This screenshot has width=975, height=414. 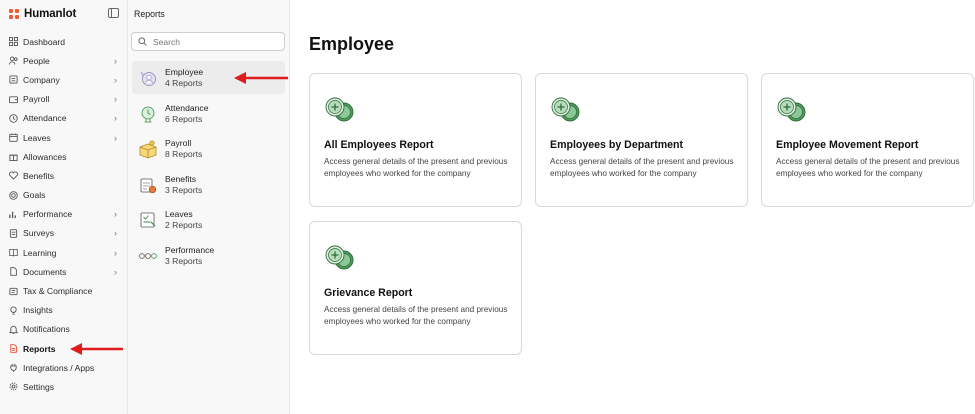 I want to click on sidebar-item-label: Goals, so click(x=34, y=195).